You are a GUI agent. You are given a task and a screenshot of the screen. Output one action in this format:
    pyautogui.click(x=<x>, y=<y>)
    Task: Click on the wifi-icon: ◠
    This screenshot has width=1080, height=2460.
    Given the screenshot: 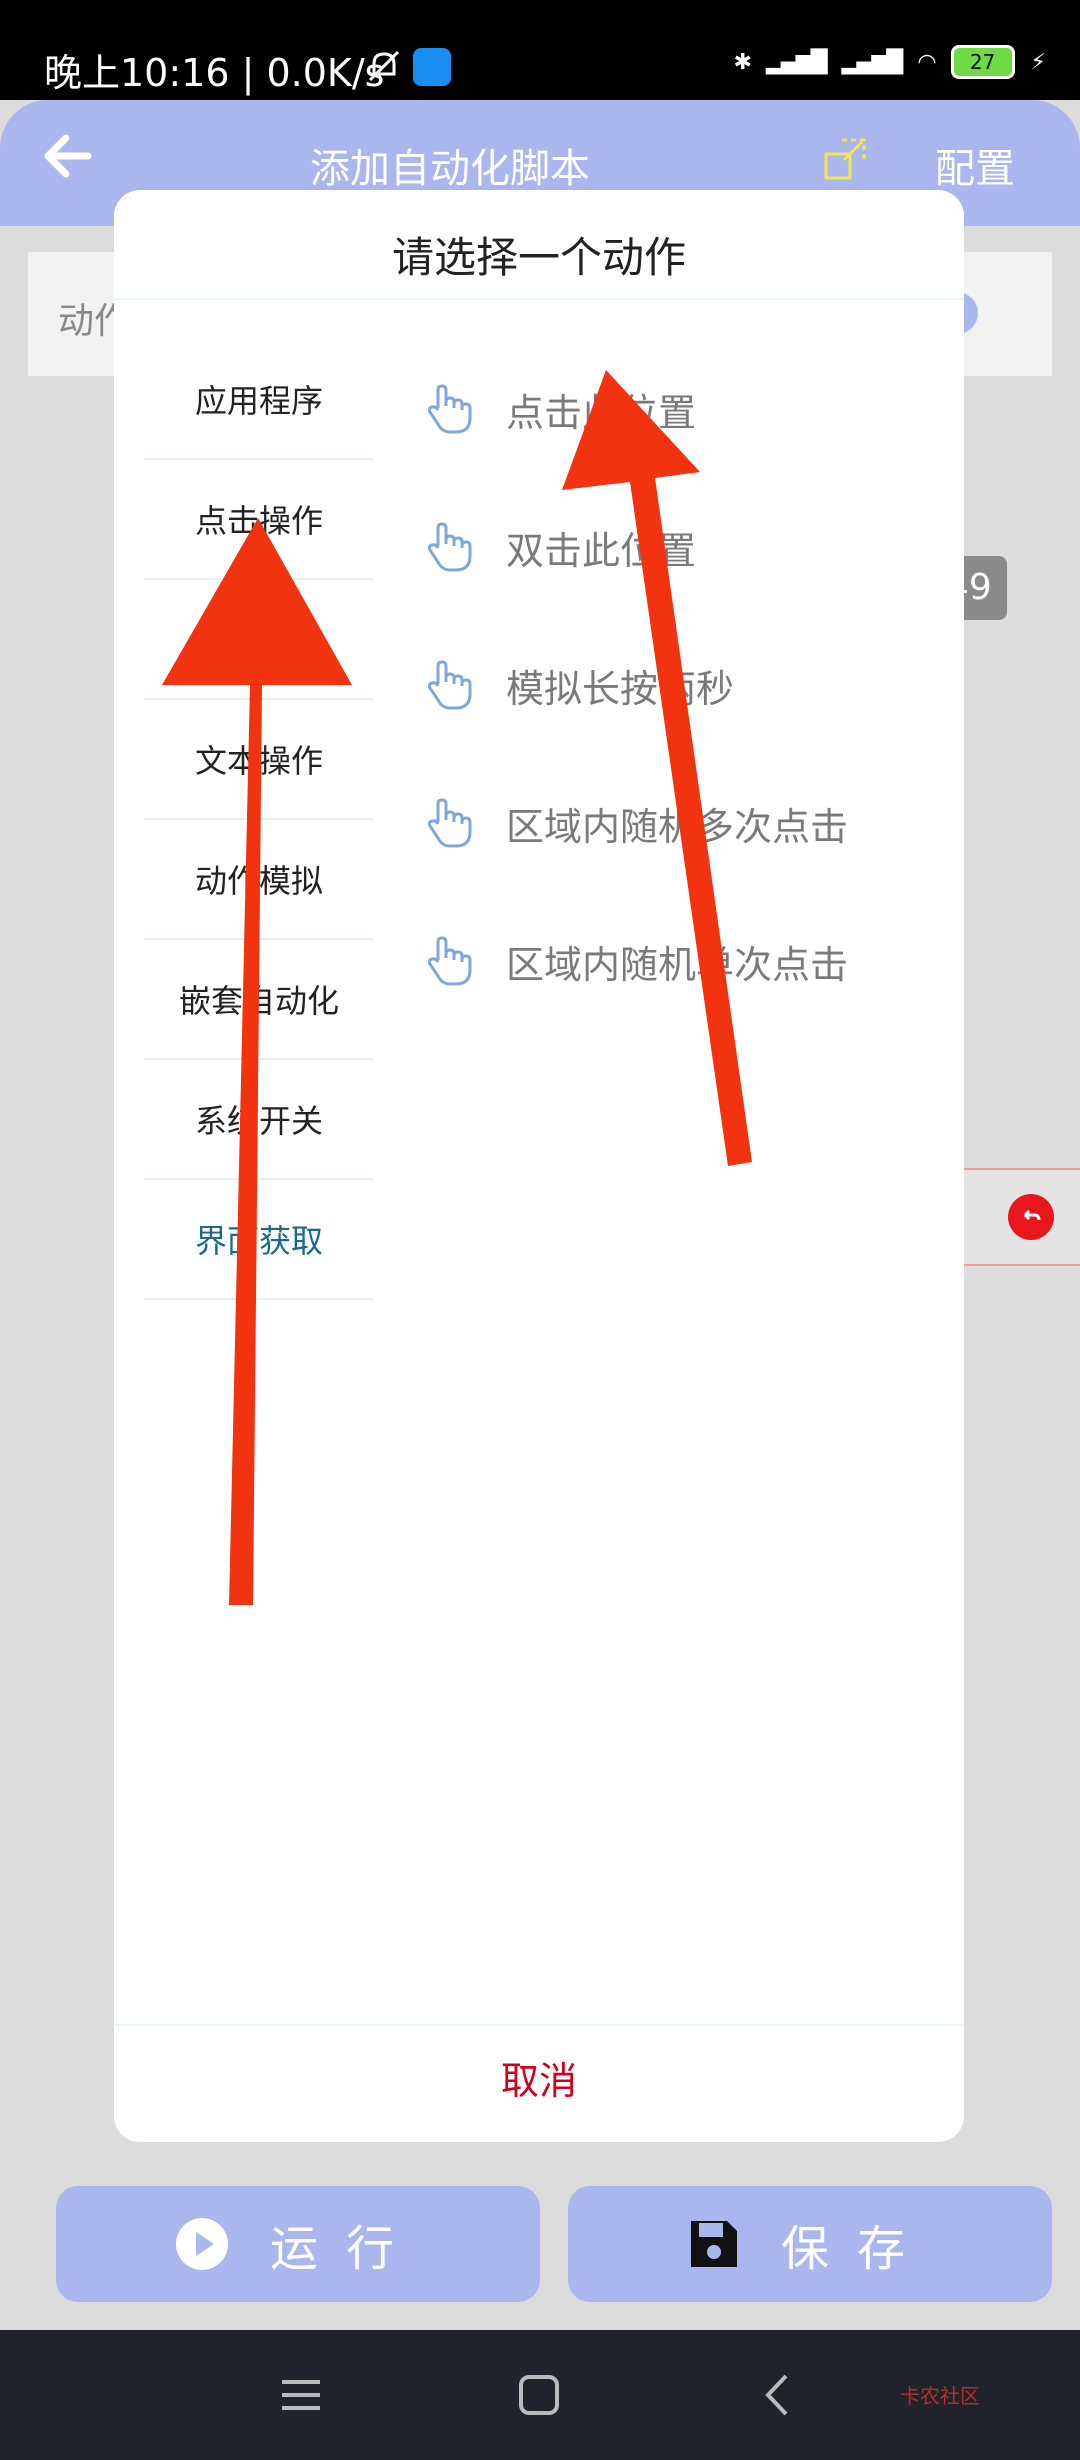 What is the action you would take?
    pyautogui.click(x=926, y=62)
    